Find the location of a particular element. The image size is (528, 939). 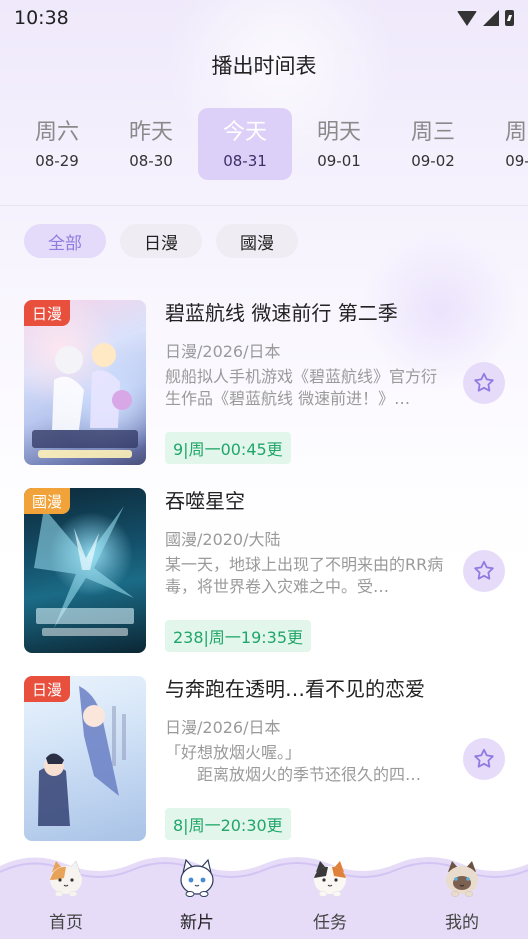

status-bar: 10:38 is located at coordinates (264, 18).